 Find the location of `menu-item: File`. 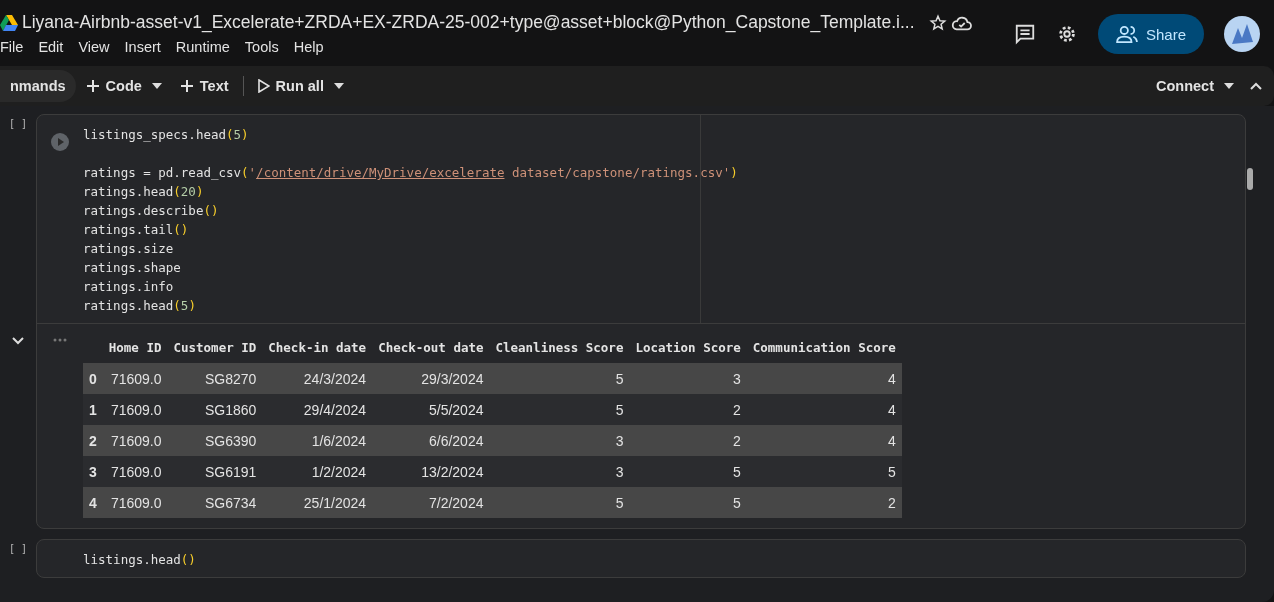

menu-item: File is located at coordinates (12, 47).